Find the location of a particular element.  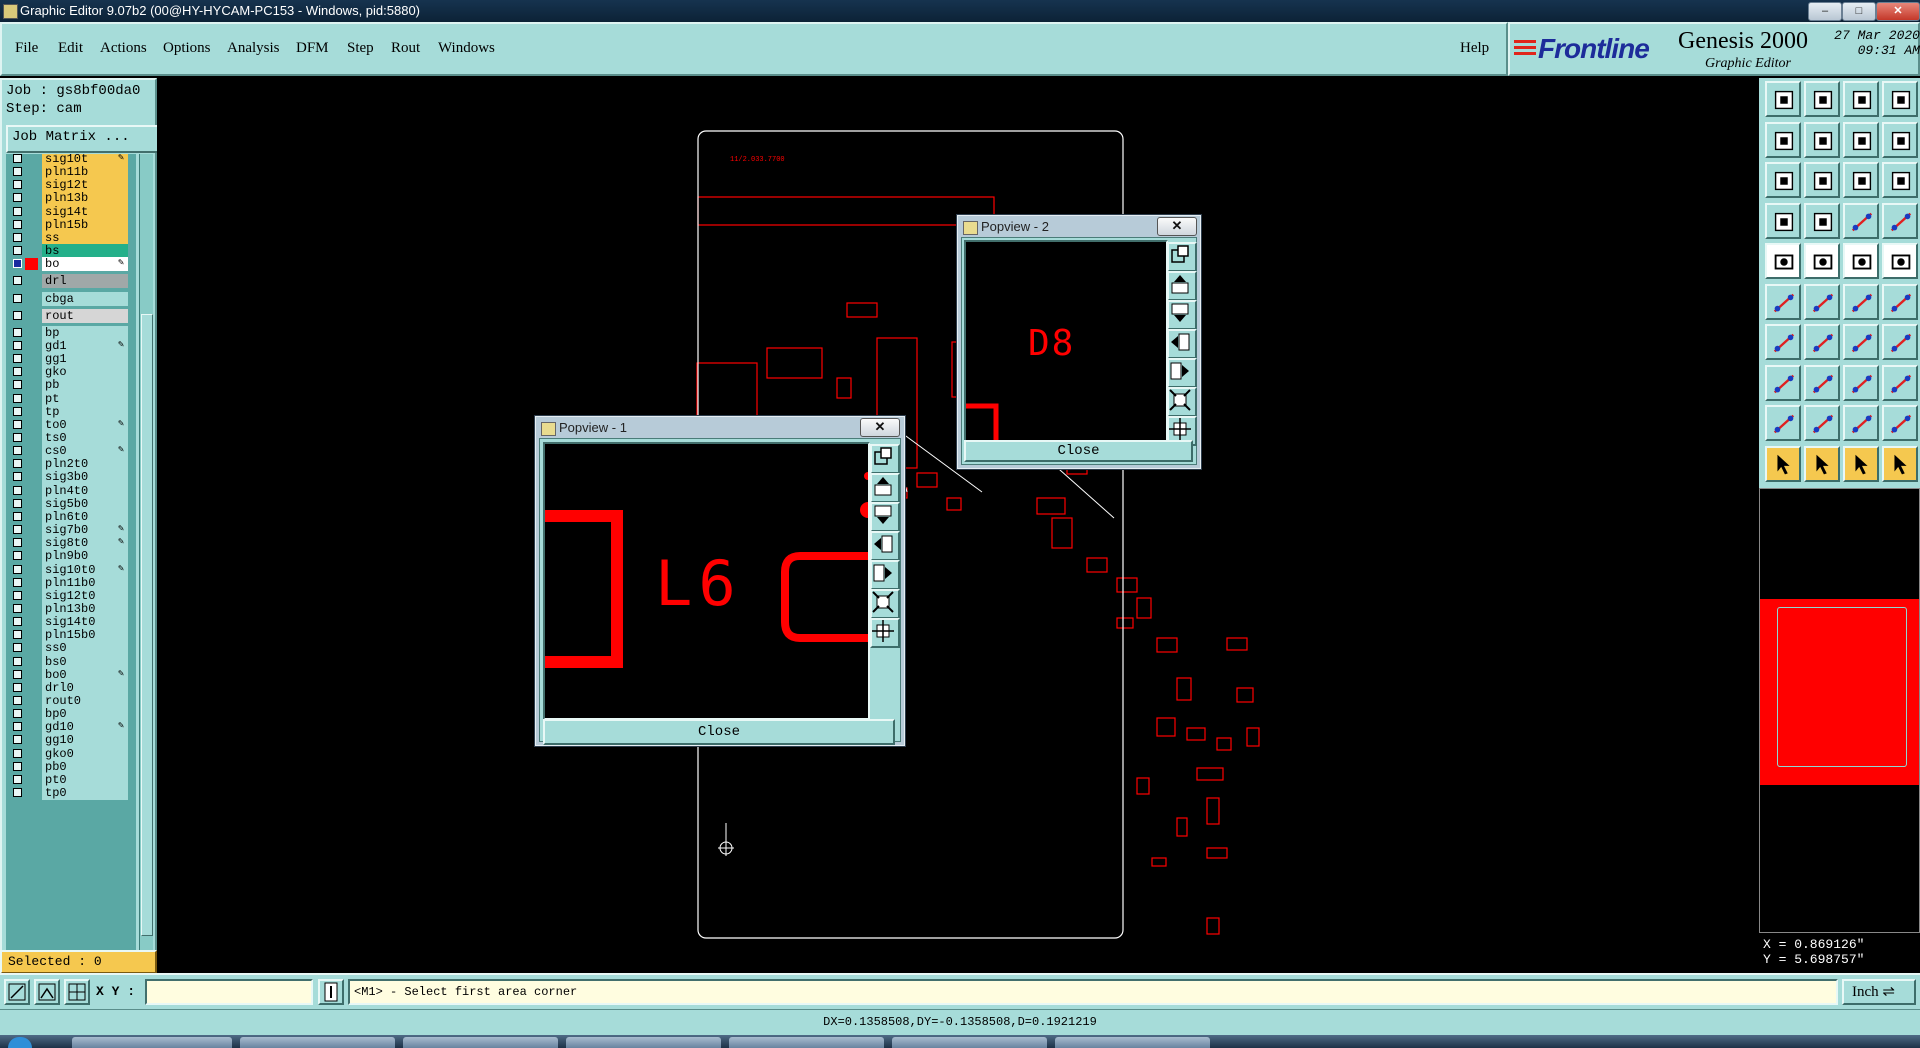

popview-1-tool-expand-icon is located at coordinates (885, 633).